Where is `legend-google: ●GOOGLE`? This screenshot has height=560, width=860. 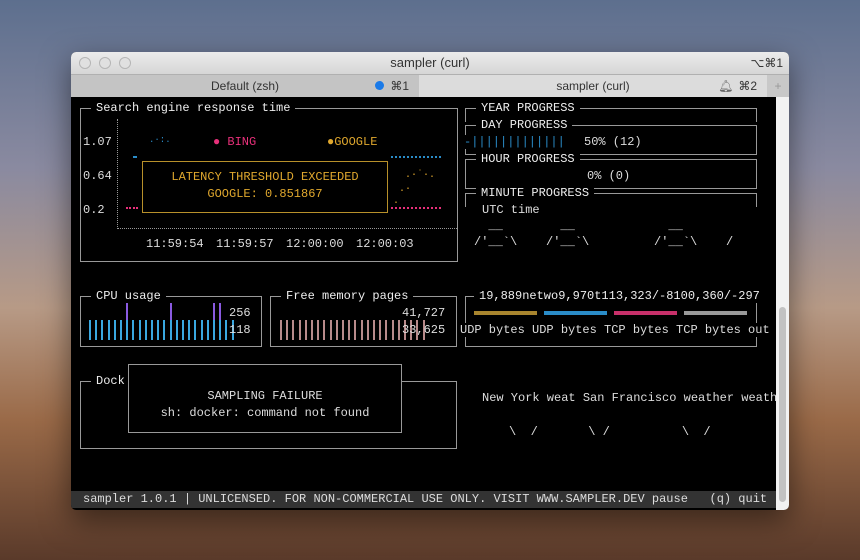 legend-google: ●GOOGLE is located at coordinates (352, 142).